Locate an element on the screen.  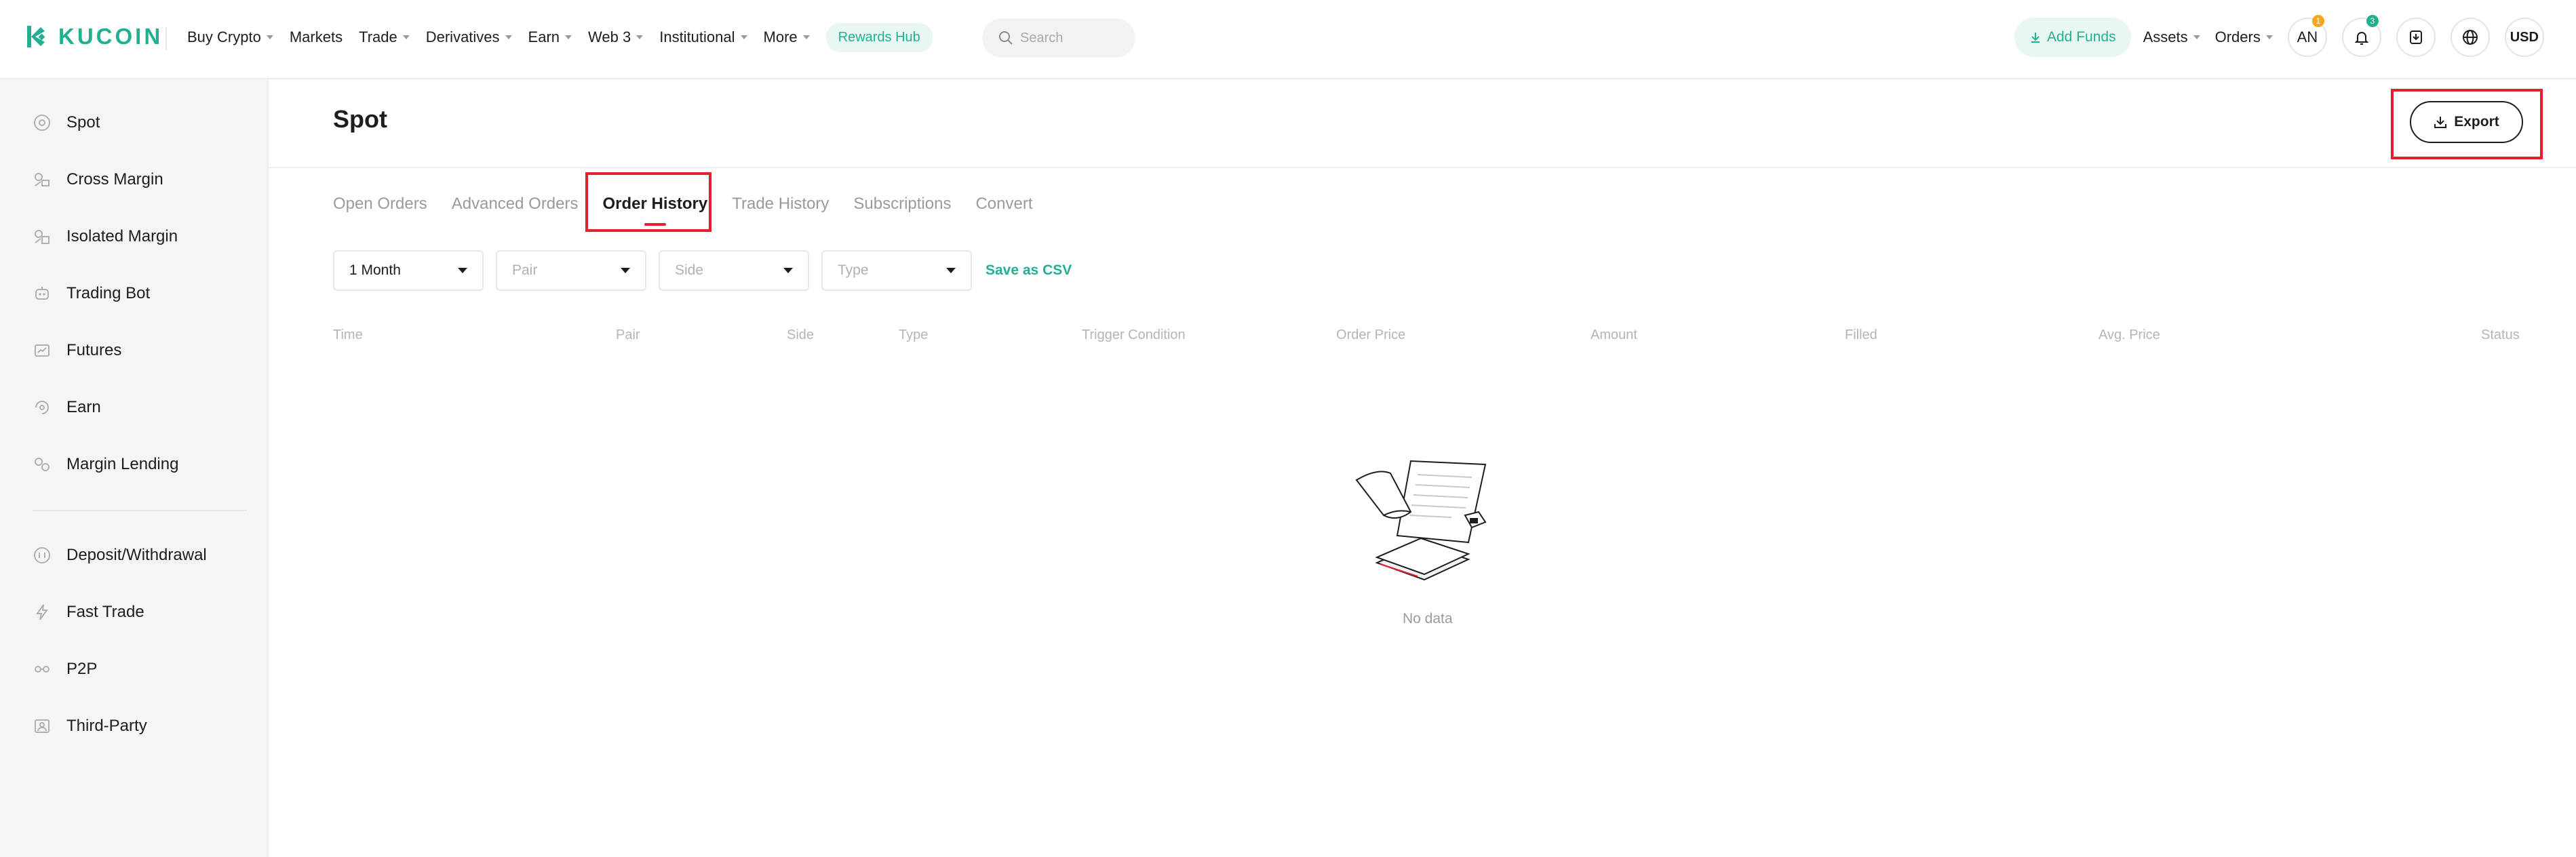
assets-menu: Assets is located at coordinates (2171, 37).